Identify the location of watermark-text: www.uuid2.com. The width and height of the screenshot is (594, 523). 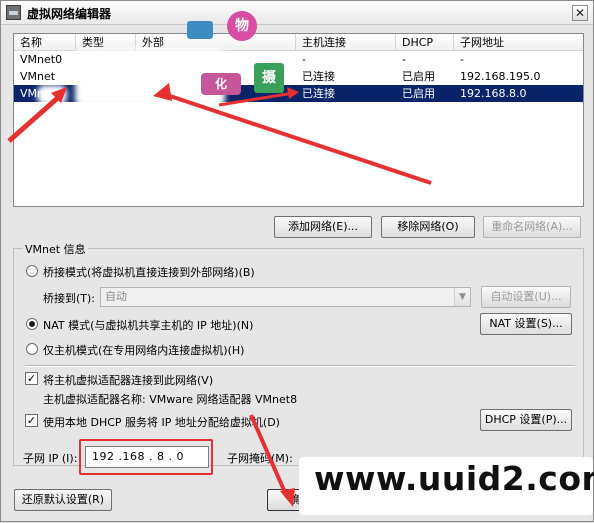
(454, 478).